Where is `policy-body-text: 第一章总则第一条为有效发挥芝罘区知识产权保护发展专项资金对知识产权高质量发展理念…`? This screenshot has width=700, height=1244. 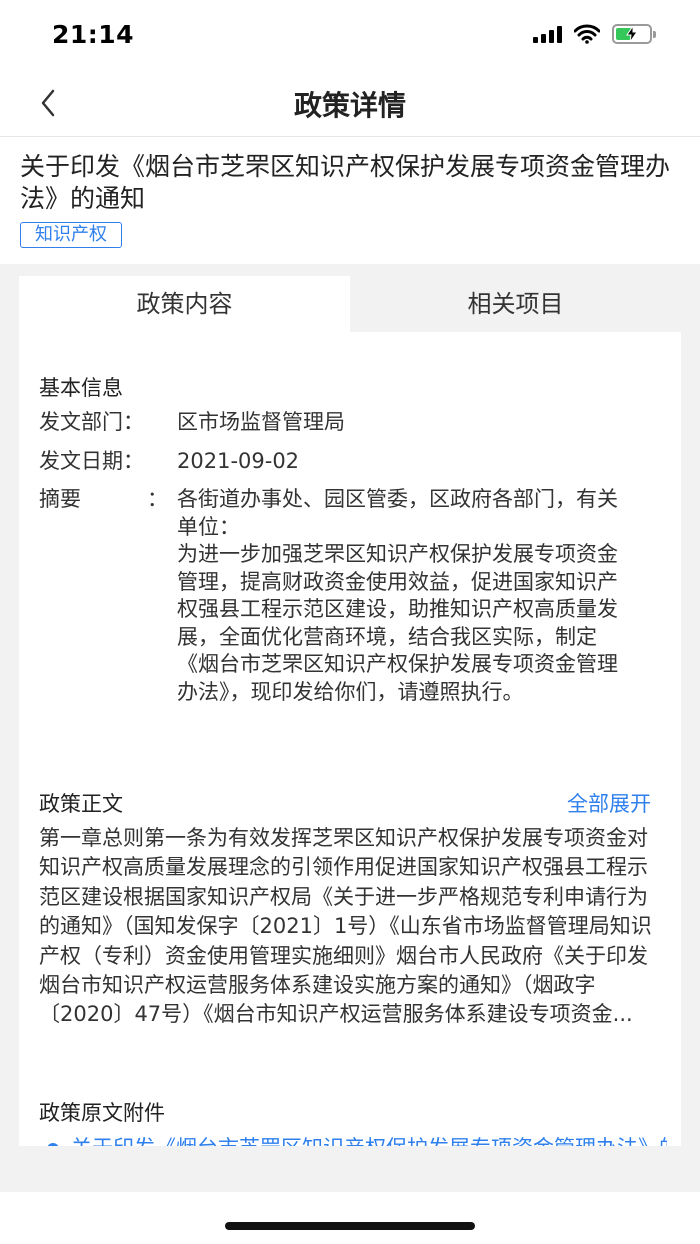 policy-body-text: 第一章总则第一条为有效发挥芝罘区知识产权保护发展专项资金对知识产权高质量发展理念… is located at coordinates (345, 926).